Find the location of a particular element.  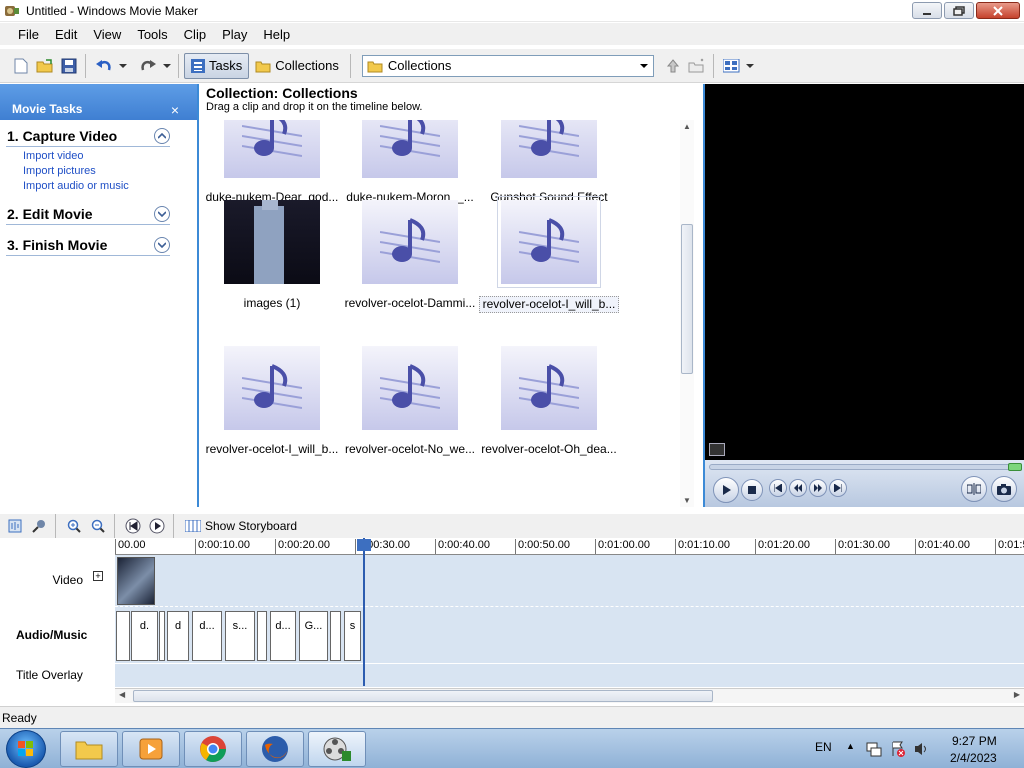

playhead-marker is located at coordinates (364, 545).